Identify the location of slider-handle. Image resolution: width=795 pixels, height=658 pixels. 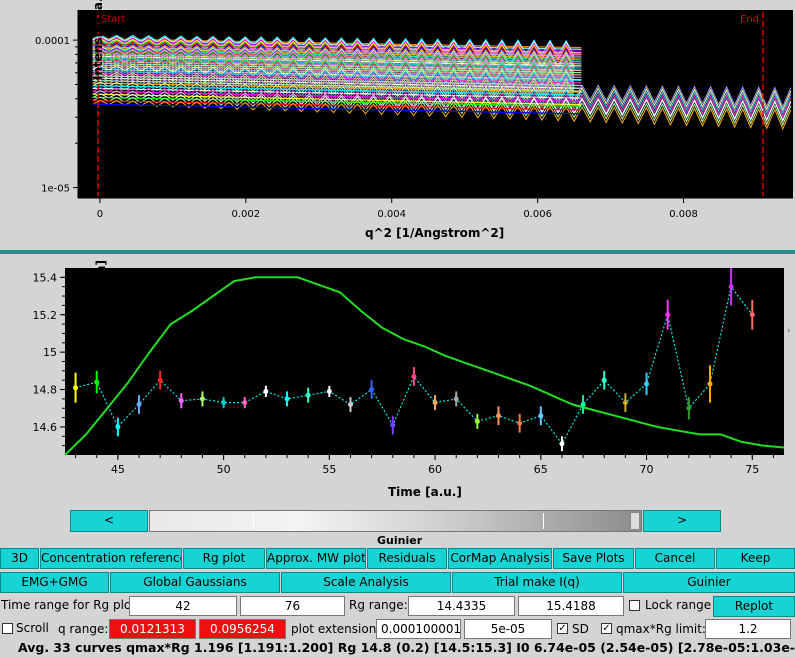
(635, 521).